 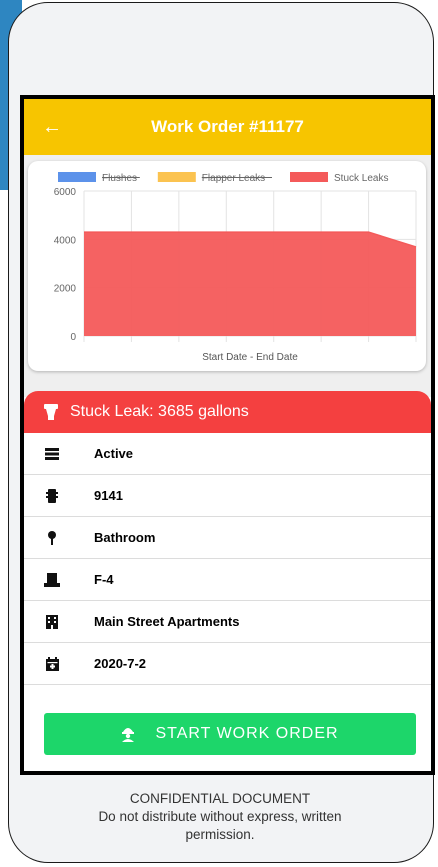 What do you see at coordinates (220, 834) in the screenshot?
I see `footer-line-3: permission.` at bounding box center [220, 834].